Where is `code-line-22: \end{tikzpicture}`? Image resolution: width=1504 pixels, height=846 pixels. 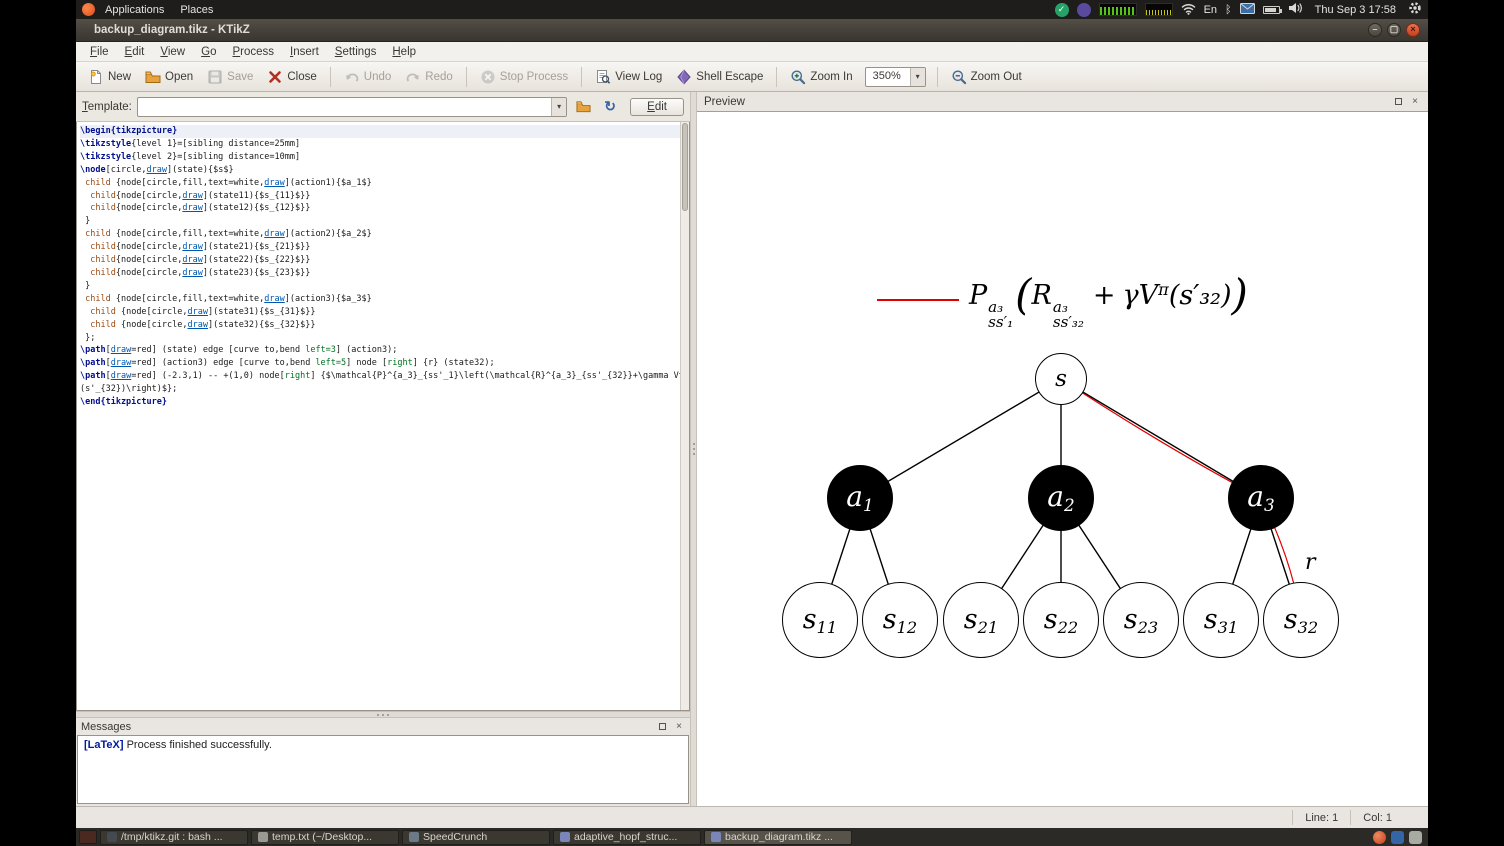 code-line-22: \end{tikzpicture} is located at coordinates (380, 402).